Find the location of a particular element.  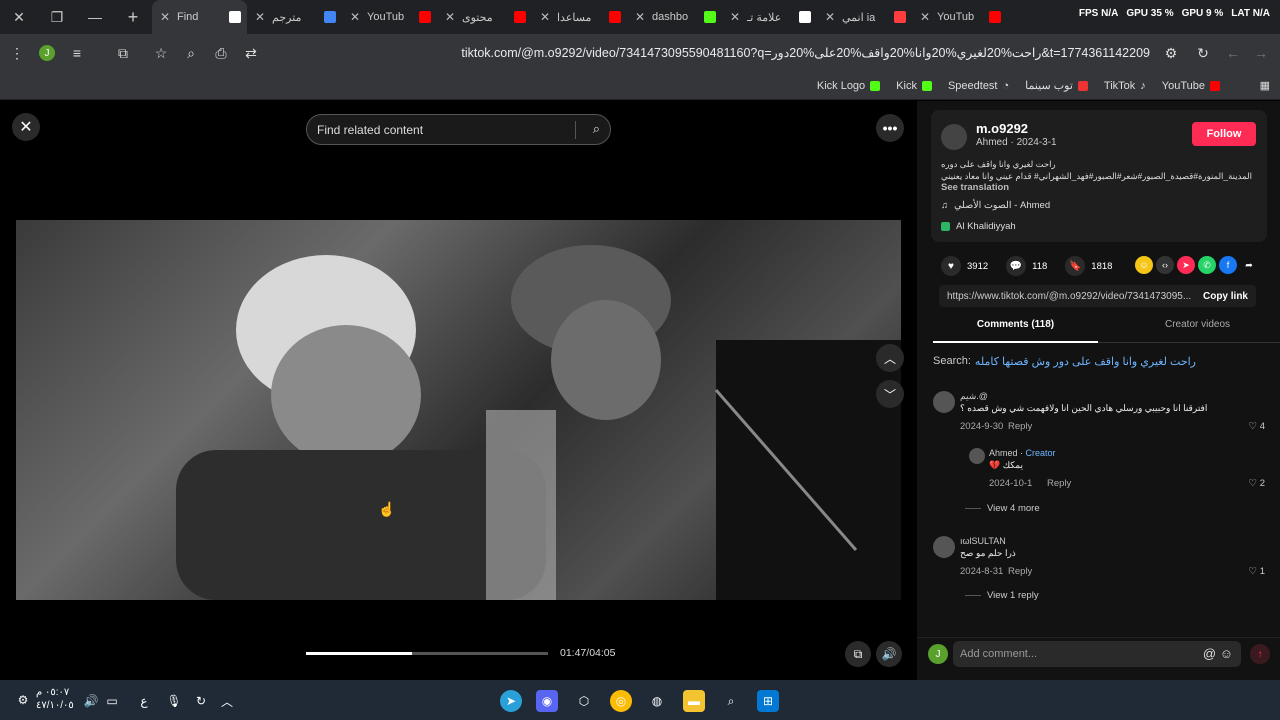

tab-creator-videos: Creator videos is located at coordinates (1197, 324).